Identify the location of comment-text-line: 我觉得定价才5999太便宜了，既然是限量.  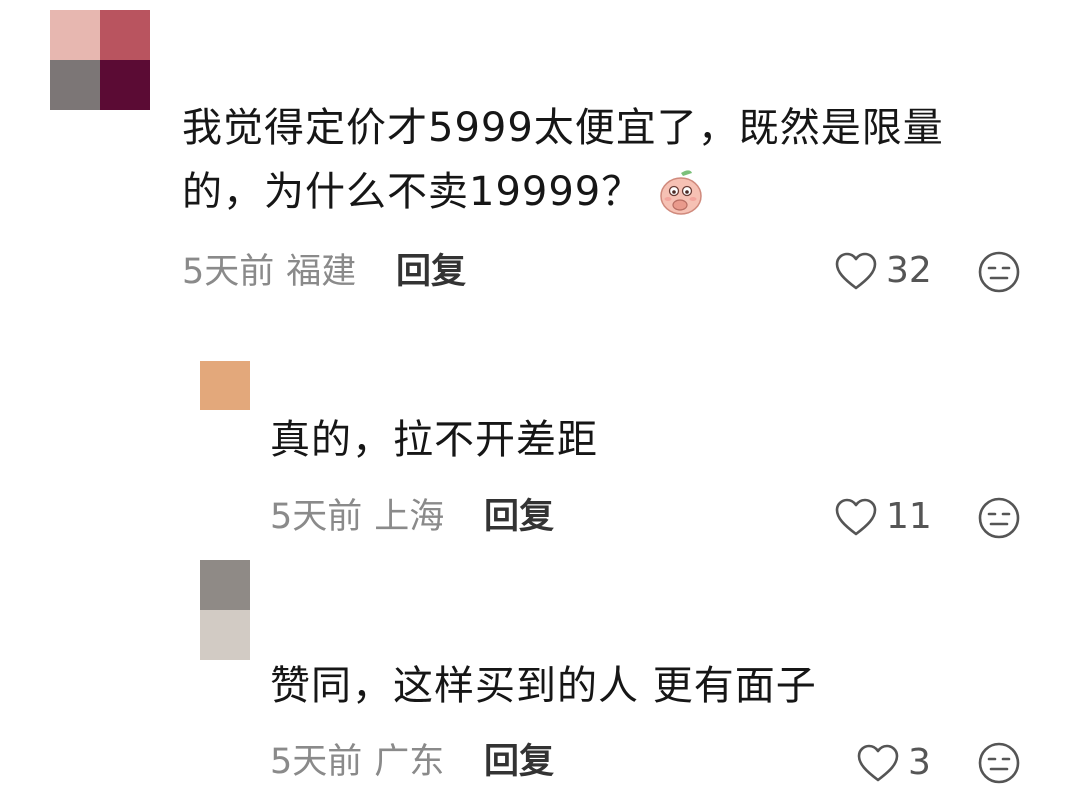
(563, 128).